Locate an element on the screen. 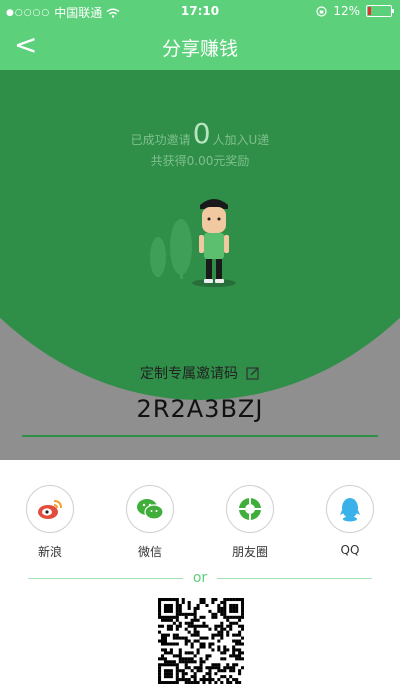  share-qq-button: QQ is located at coordinates (350, 521).